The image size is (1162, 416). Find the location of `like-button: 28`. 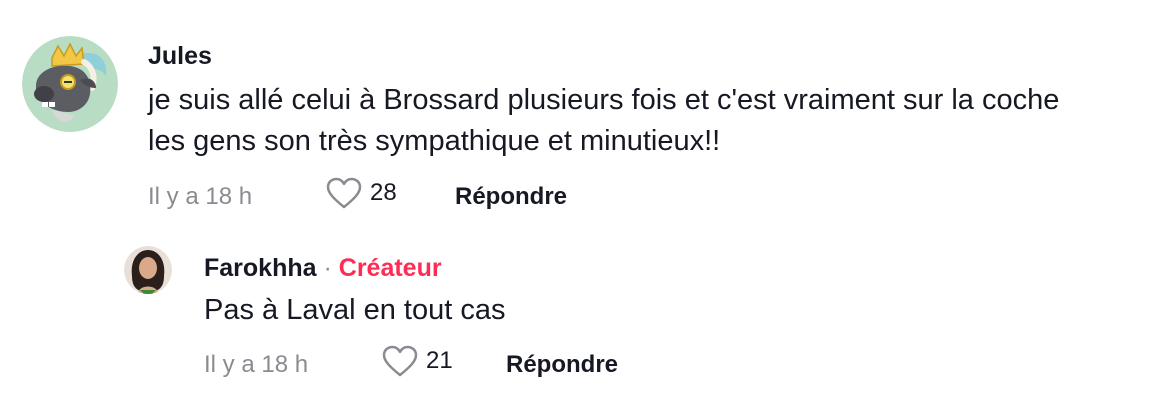

like-button: 28 is located at coordinates (361, 193).